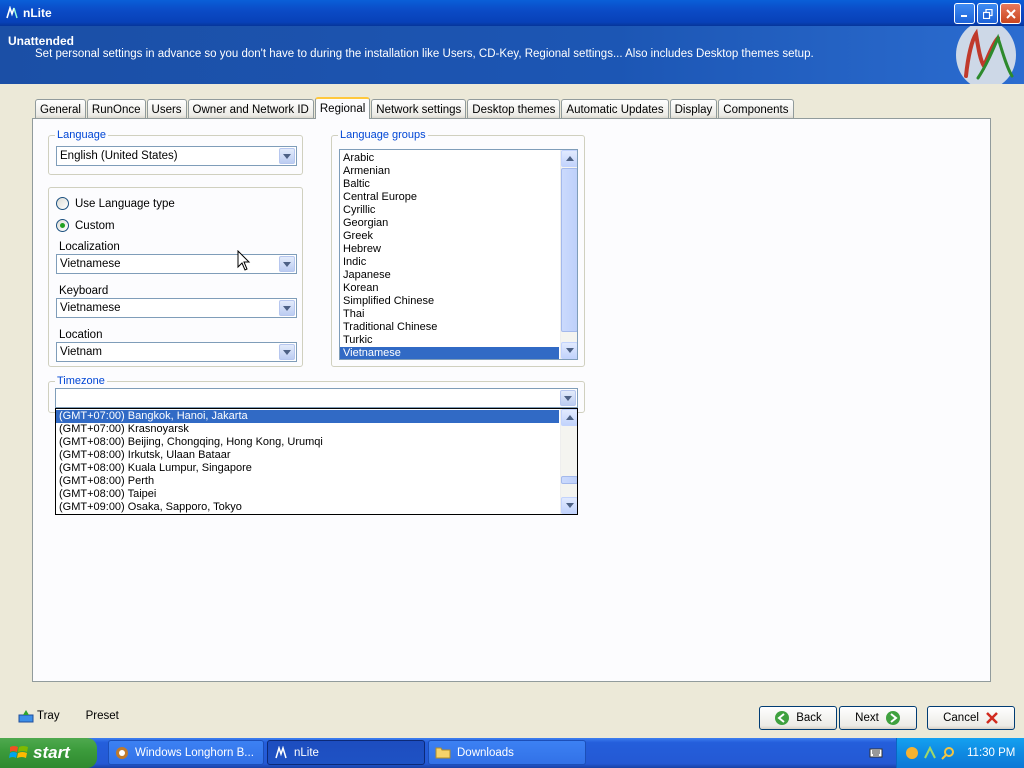  What do you see at coordinates (443, 753) in the screenshot?
I see `folder-icon` at bounding box center [443, 753].